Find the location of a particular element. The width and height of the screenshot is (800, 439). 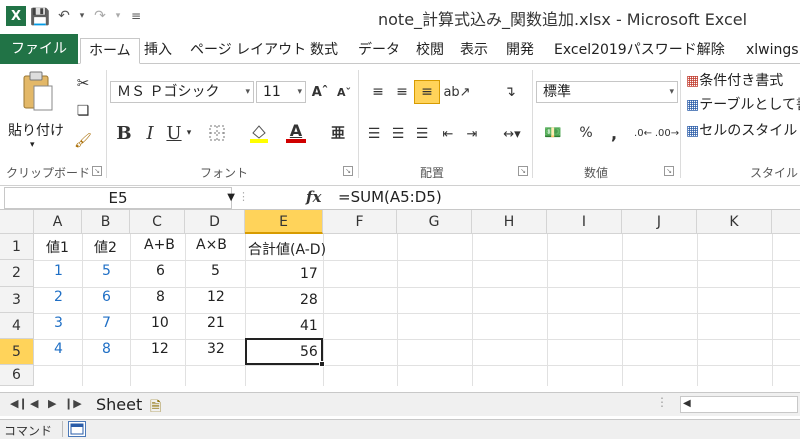

row-header-1: 1 is located at coordinates (17, 247).